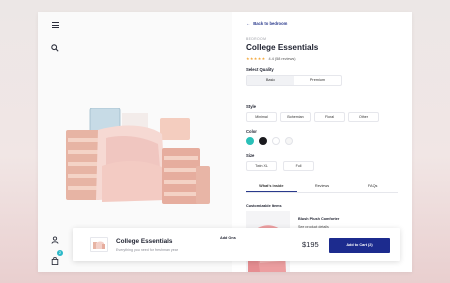 This screenshot has width=450, height=283. I want to click on style-options: Minimal Bohemian Floral Other, so click(312, 117).